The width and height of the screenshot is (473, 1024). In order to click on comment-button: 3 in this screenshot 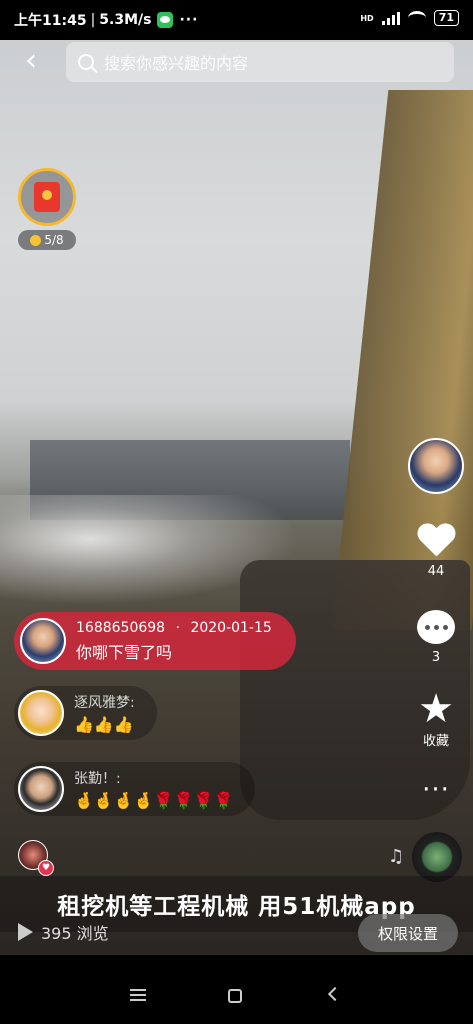, I will do `click(436, 637)`.